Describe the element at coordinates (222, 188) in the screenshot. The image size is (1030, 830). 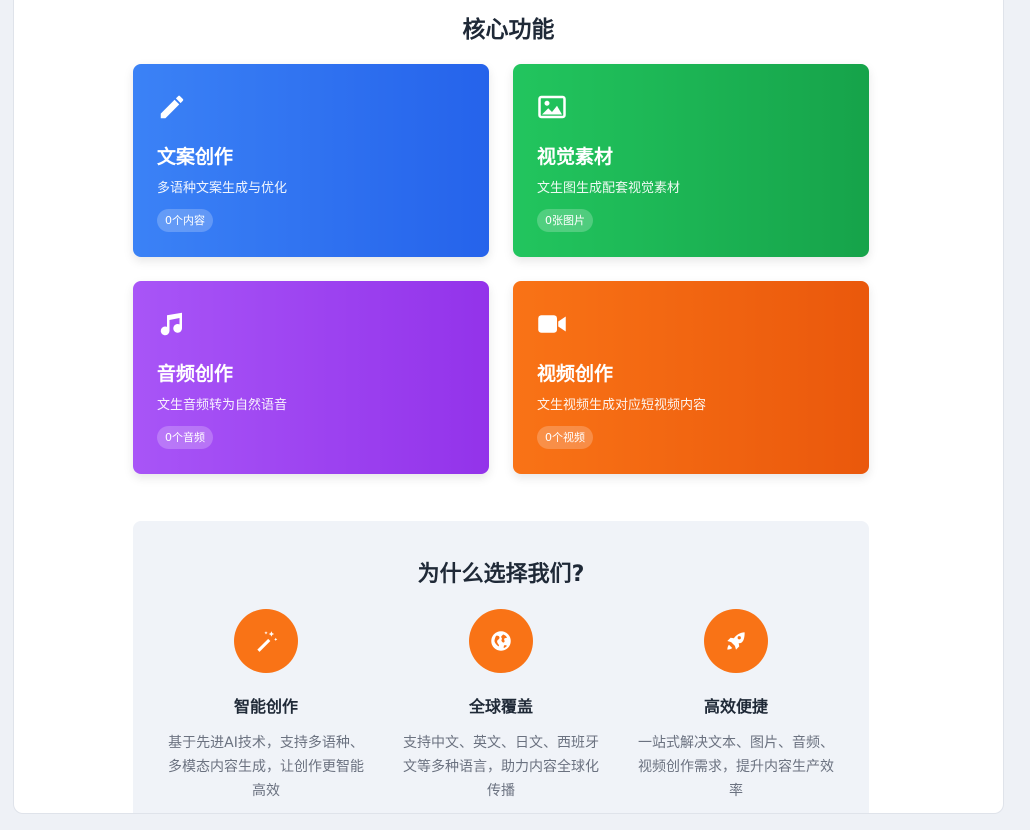
I see `card-description: 多语种文案生成与优化` at that location.